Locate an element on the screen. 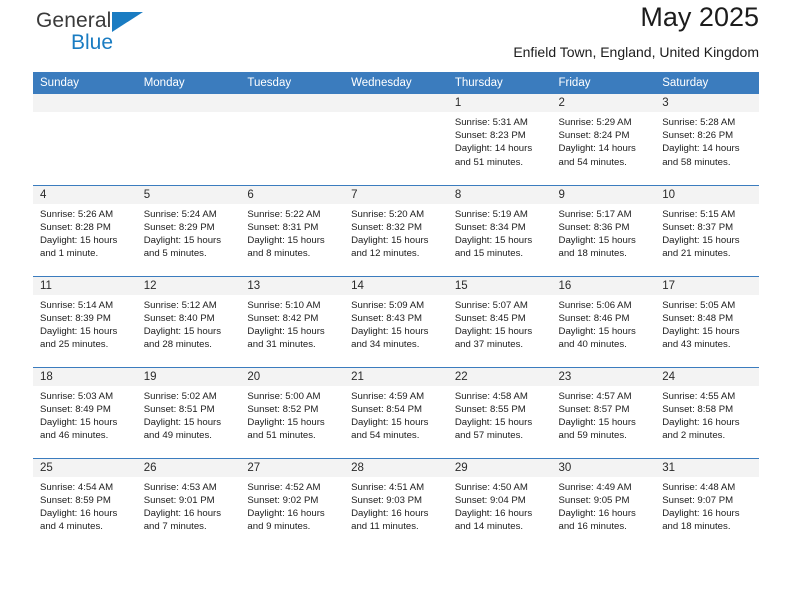 This screenshot has width=792, height=612. day-number: 31 is located at coordinates (707, 467).